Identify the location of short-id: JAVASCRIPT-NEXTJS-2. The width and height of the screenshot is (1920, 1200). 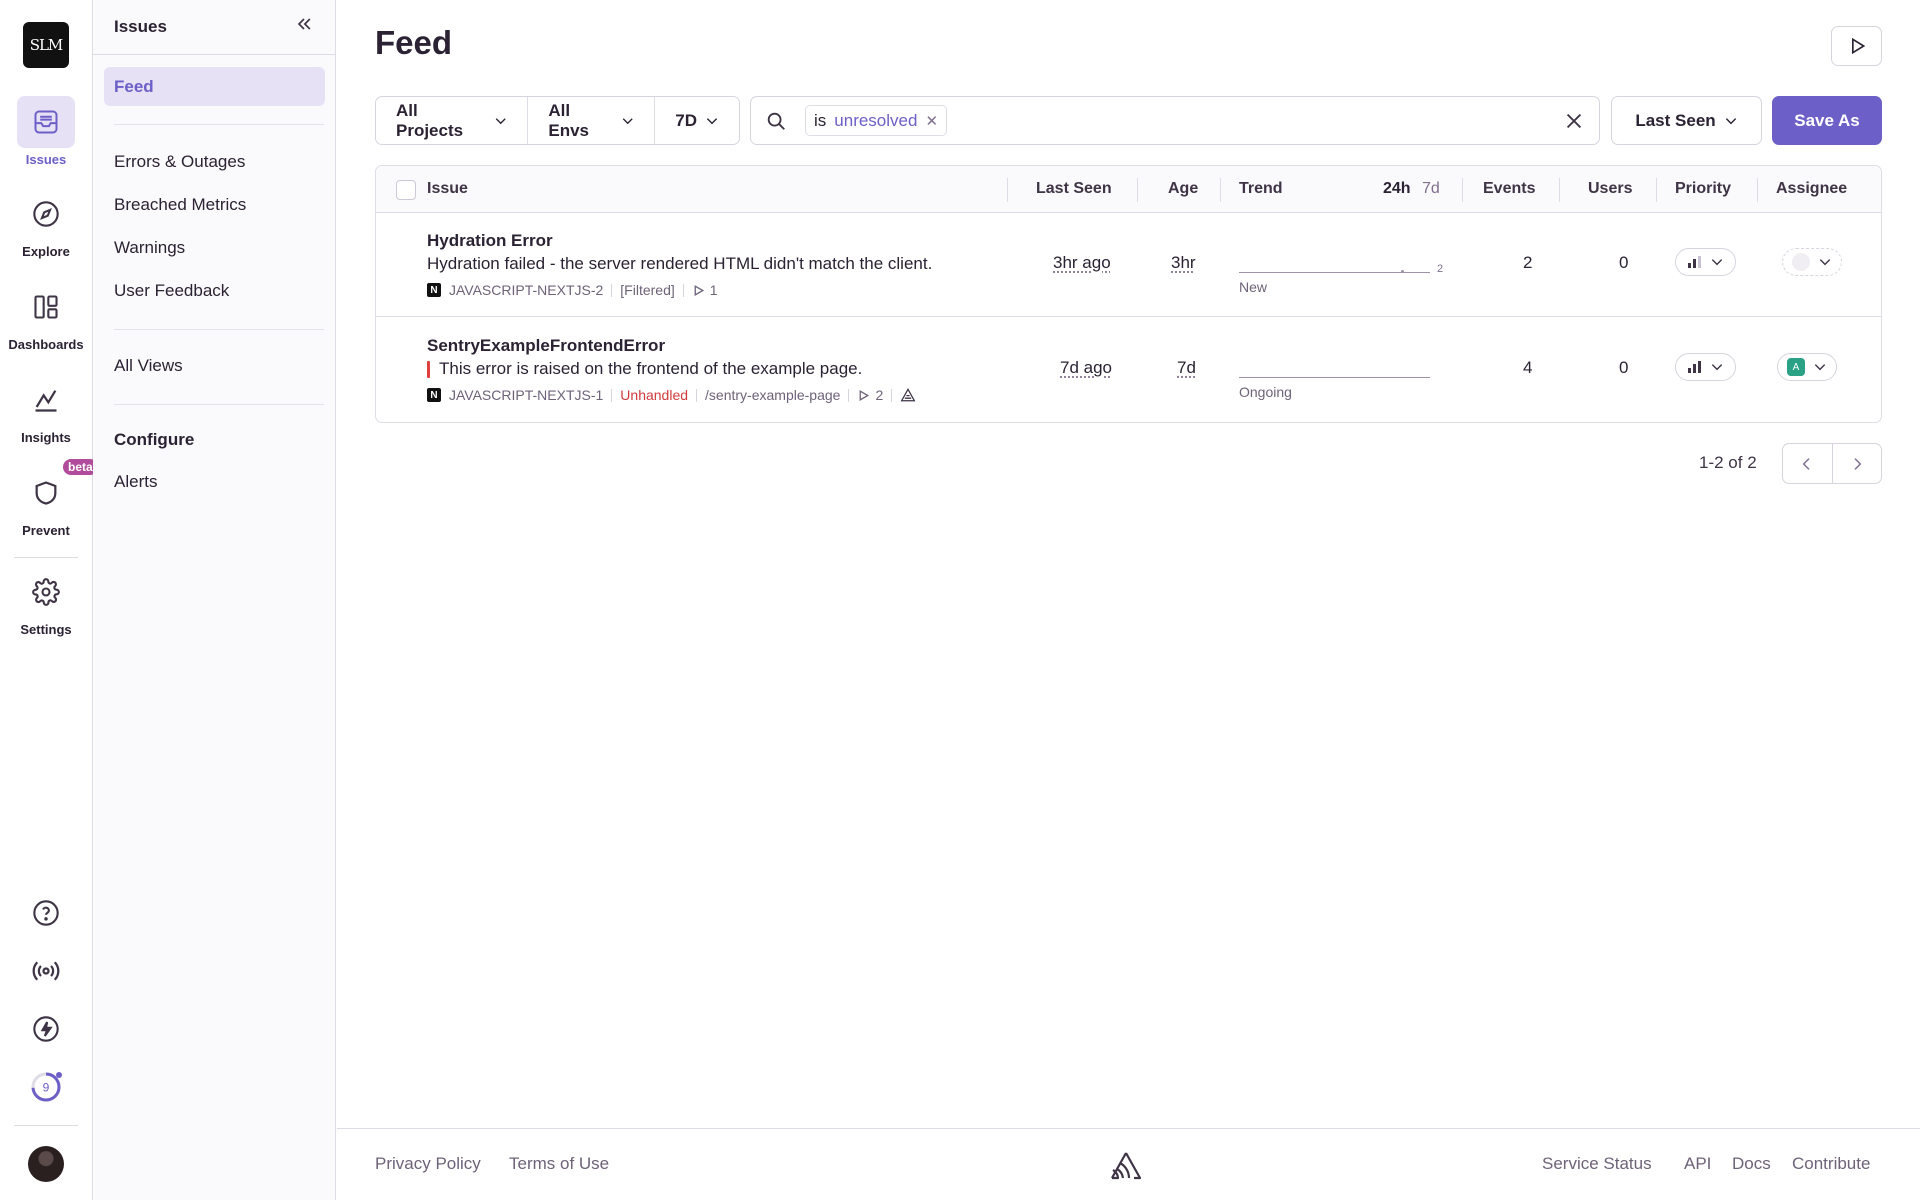
(526, 290).